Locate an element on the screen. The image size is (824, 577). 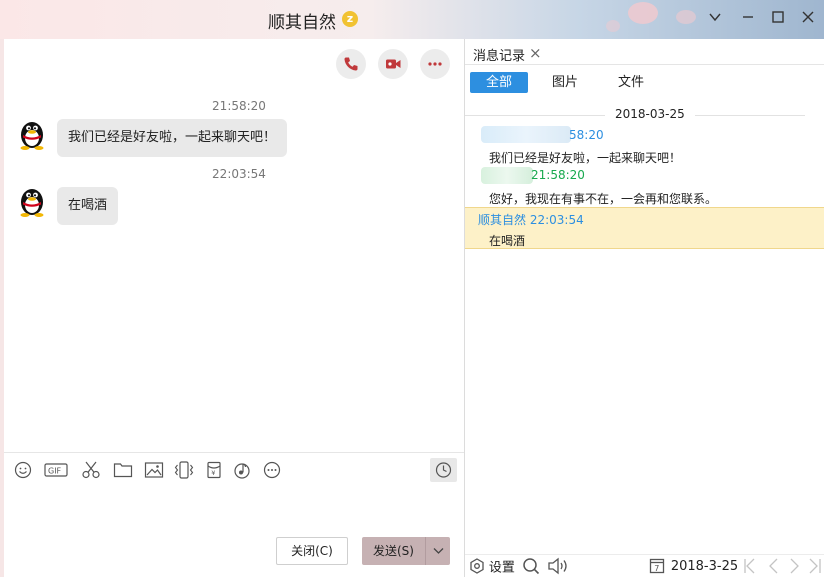
filter-all: 全部 is located at coordinates (499, 82).